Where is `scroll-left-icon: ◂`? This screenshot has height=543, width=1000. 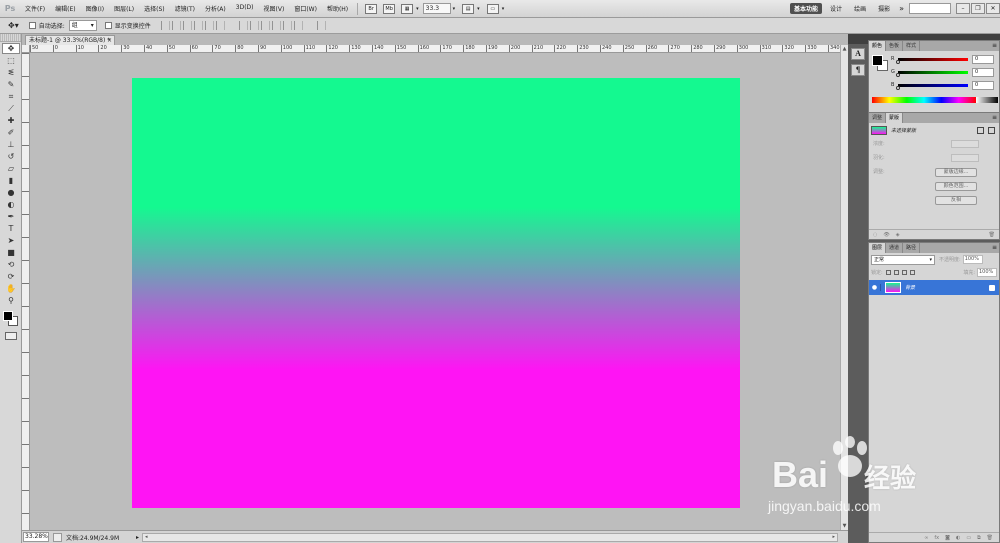
scroll-left-icon: ◂ is located at coordinates (146, 537).